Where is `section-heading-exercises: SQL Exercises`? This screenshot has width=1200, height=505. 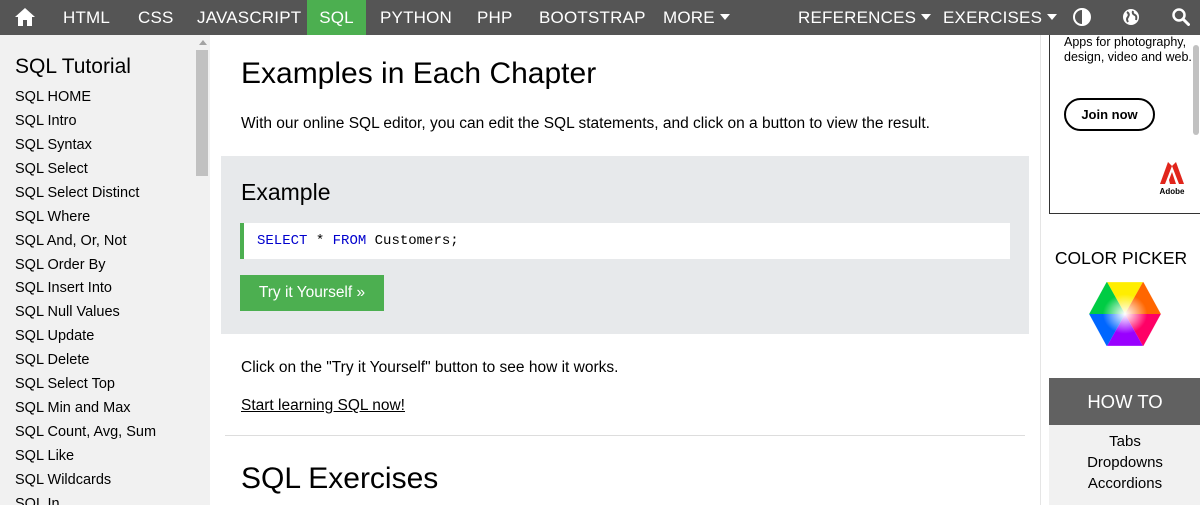
section-heading-exercises: SQL Exercises is located at coordinates (340, 478).